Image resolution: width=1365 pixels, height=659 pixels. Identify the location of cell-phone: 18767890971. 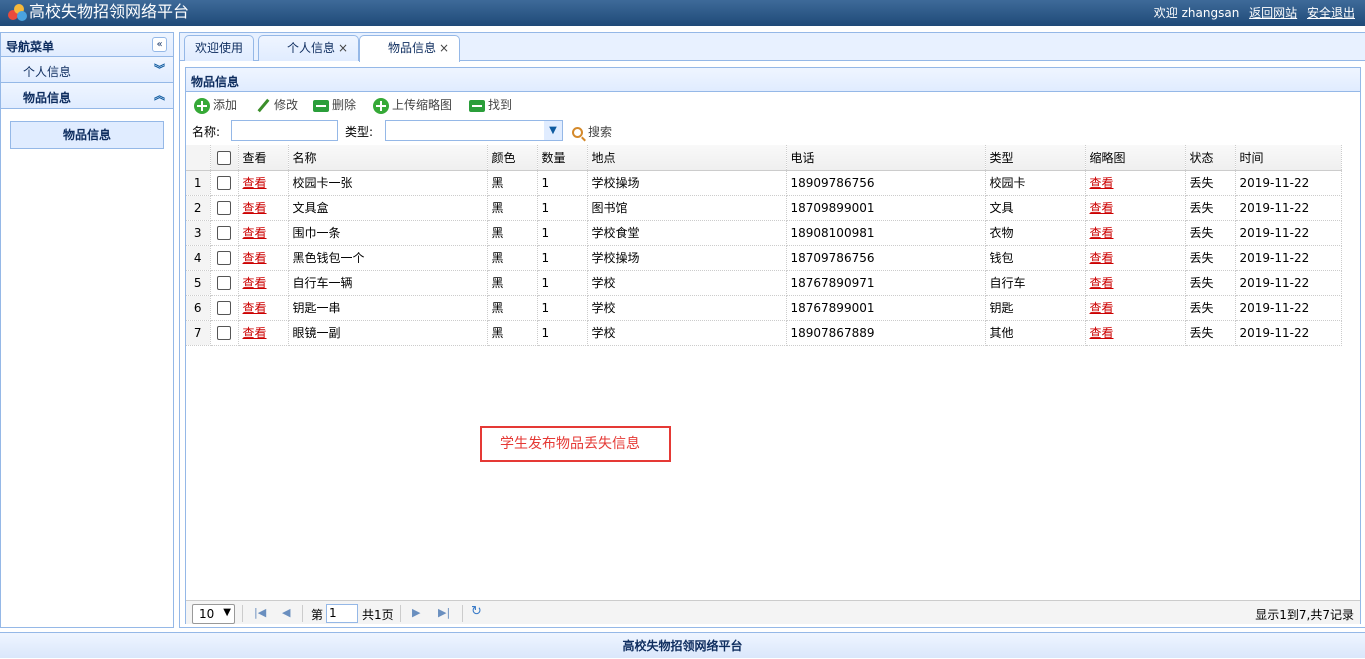
(886, 283).